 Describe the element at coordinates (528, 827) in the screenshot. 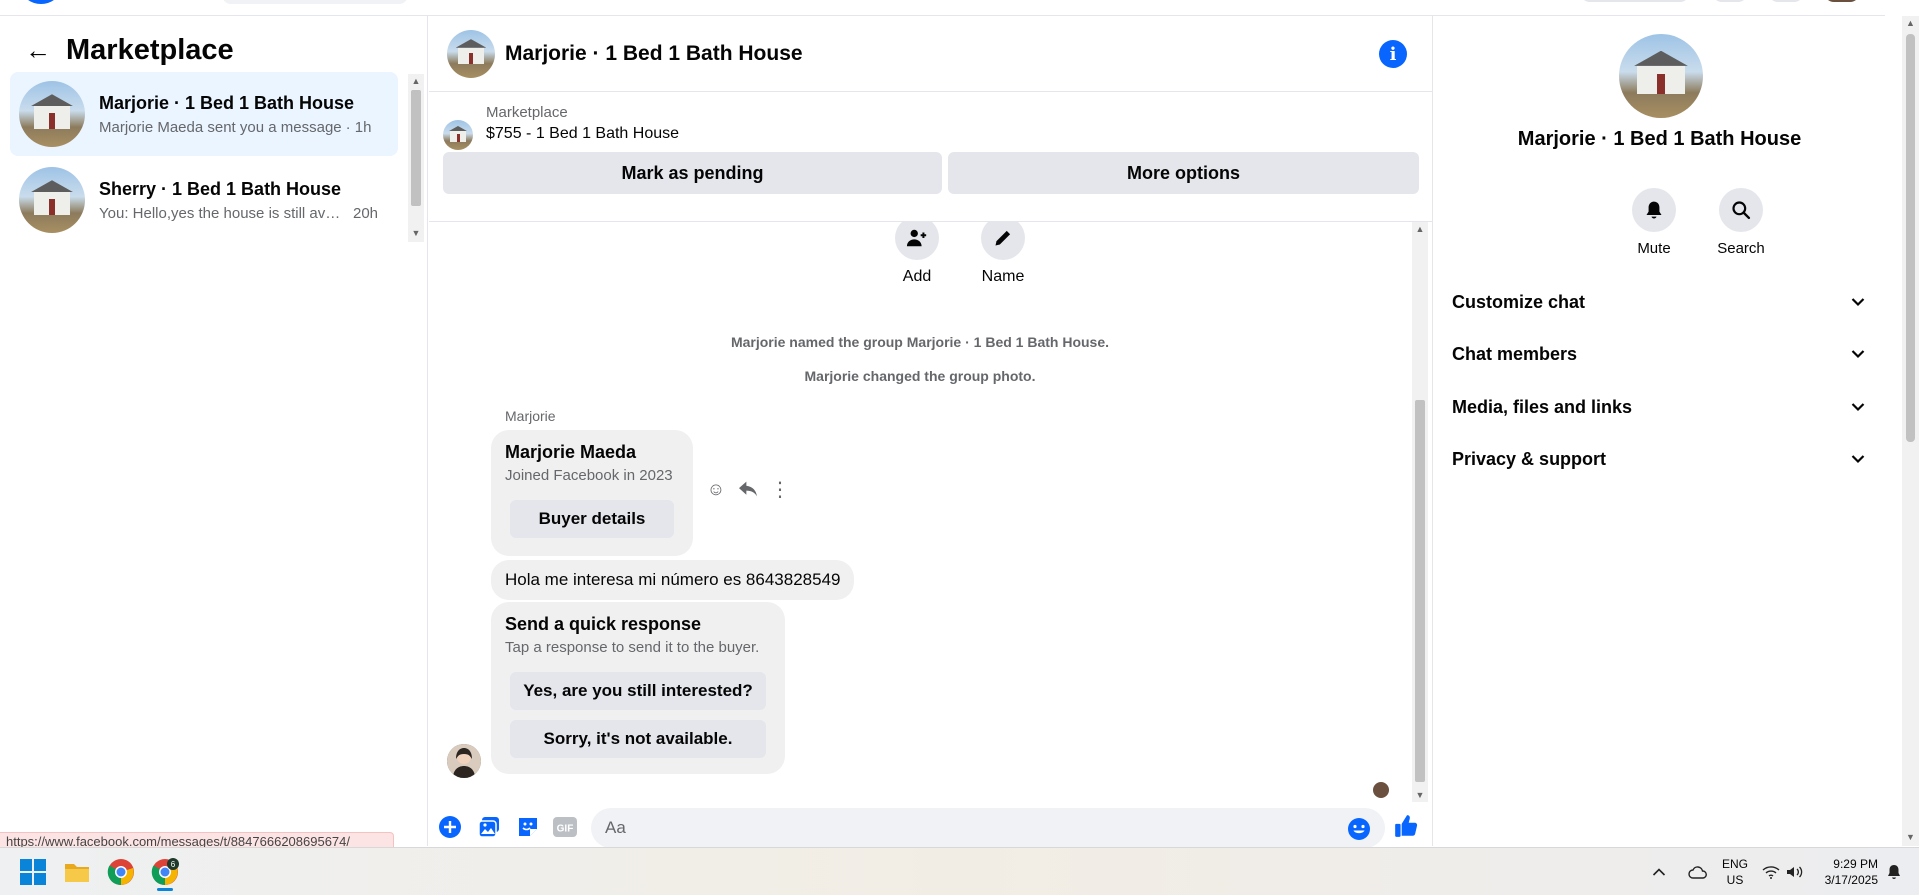

I see `sticker-icon` at that location.